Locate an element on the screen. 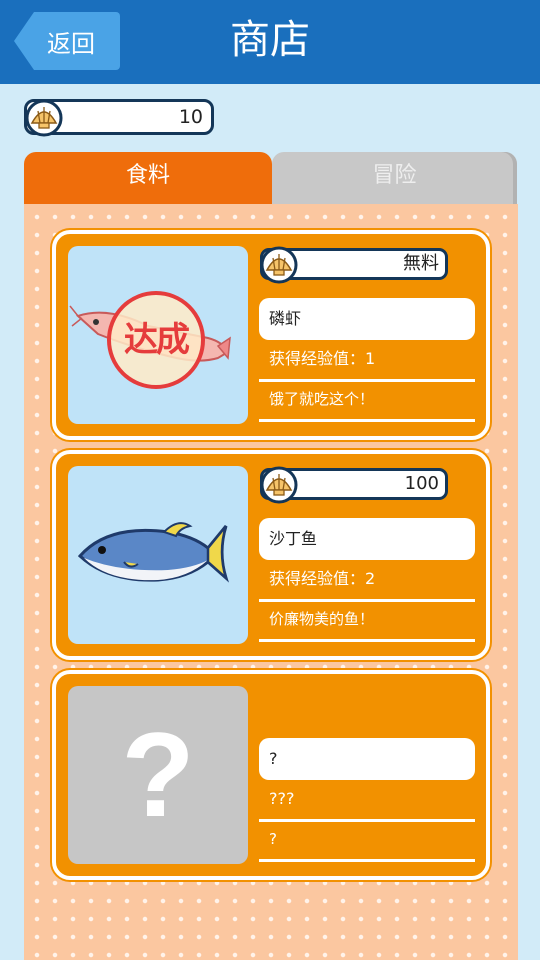  item-exp: 获得经验值：2 is located at coordinates (367, 582).